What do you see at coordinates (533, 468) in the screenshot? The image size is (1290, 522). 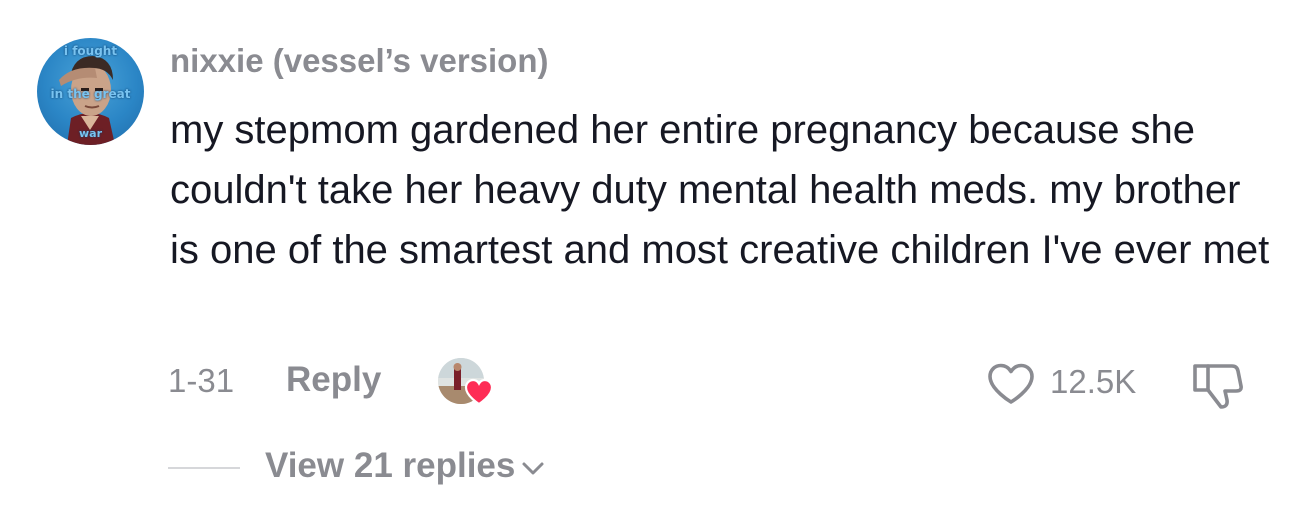 I see `chevron-down-icon` at bounding box center [533, 468].